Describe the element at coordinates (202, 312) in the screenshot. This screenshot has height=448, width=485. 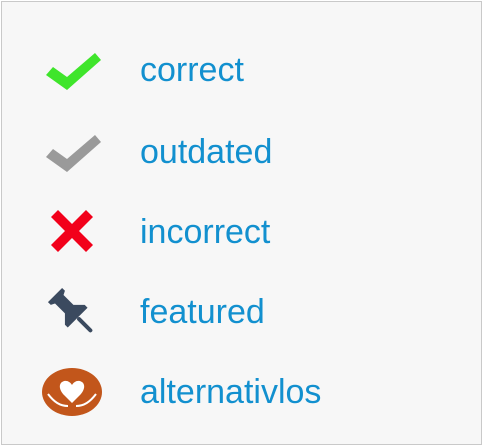
I see `legend-label-featured: featured` at that location.